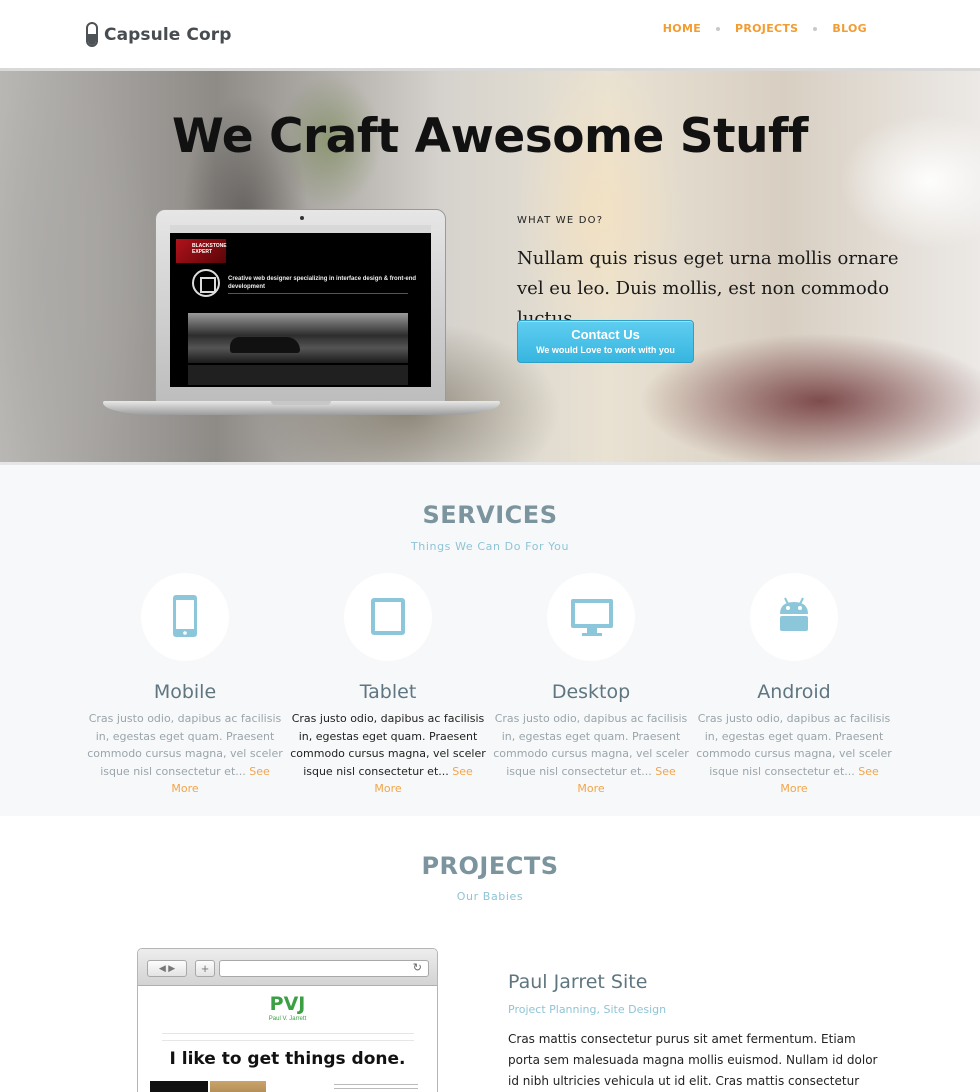 This screenshot has width=980, height=1092. What do you see at coordinates (605, 334) in the screenshot?
I see `contact-us-label: Contact Us` at bounding box center [605, 334].